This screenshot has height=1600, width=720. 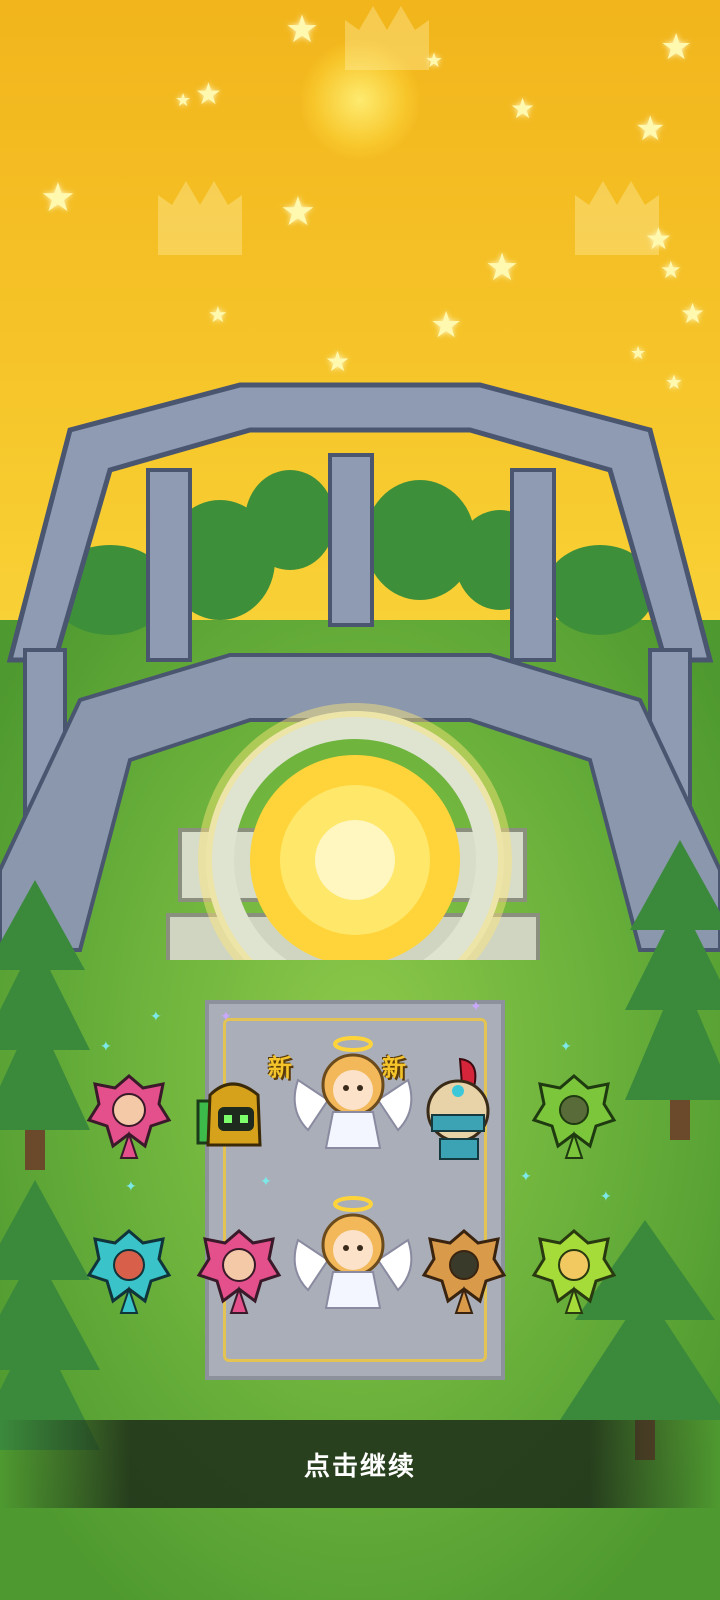 I want to click on gold-robot-hero, so click(x=229, y=1114).